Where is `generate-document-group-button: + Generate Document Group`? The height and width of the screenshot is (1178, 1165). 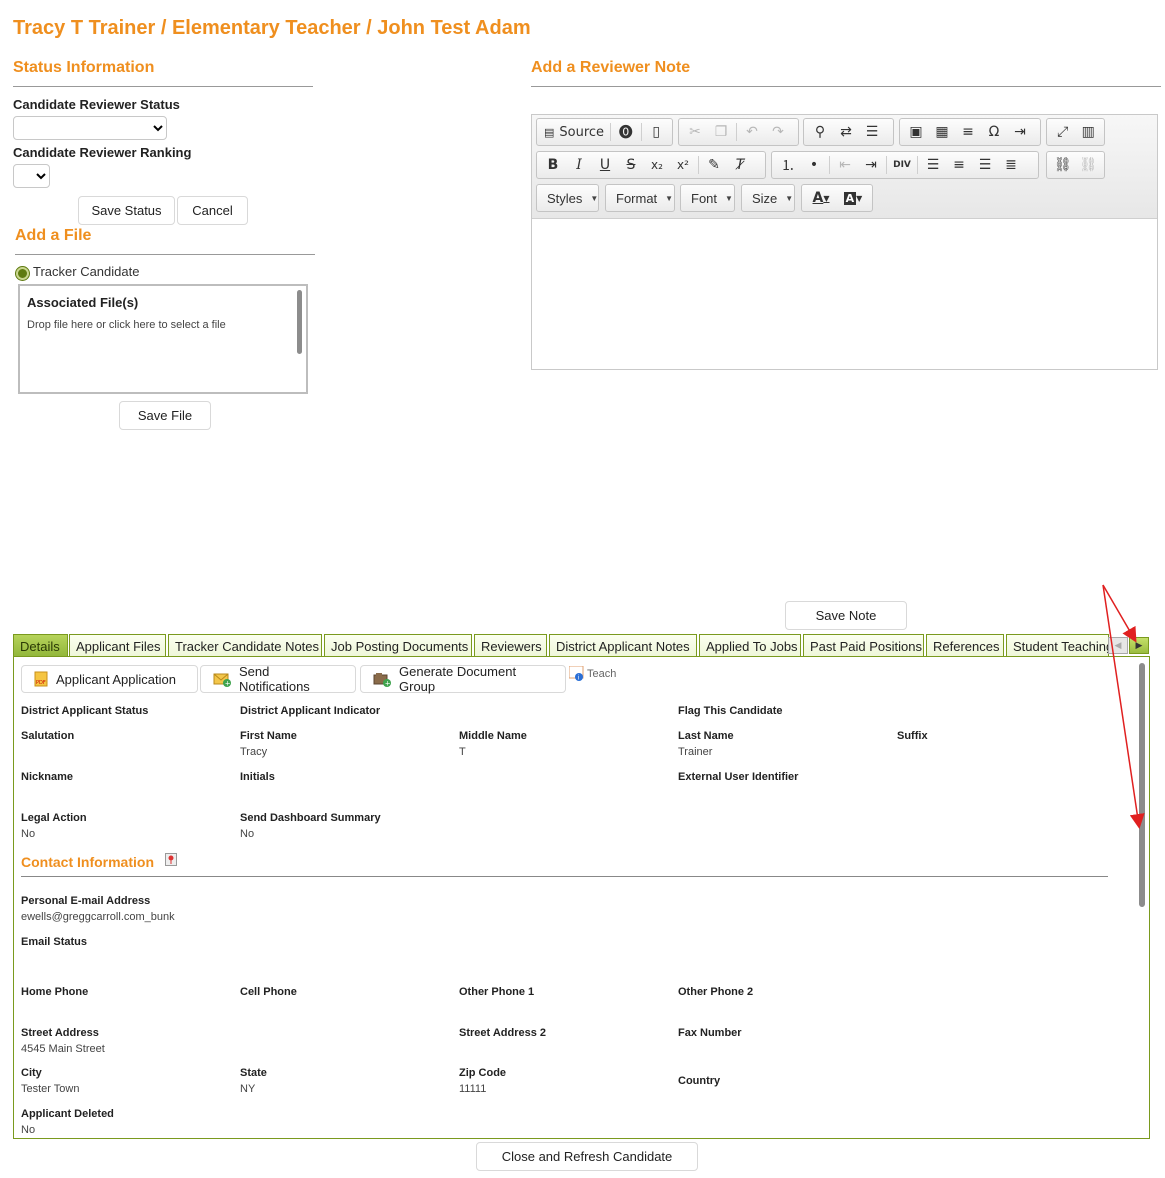 generate-document-group-button: + Generate Document Group is located at coordinates (463, 679).